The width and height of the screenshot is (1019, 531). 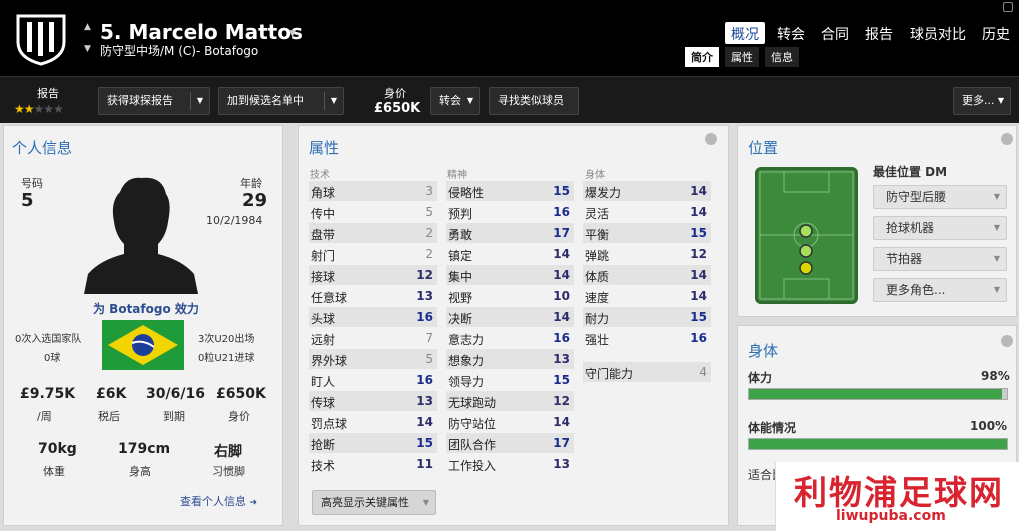 I want to click on subtab-info: 信息, so click(x=782, y=57).